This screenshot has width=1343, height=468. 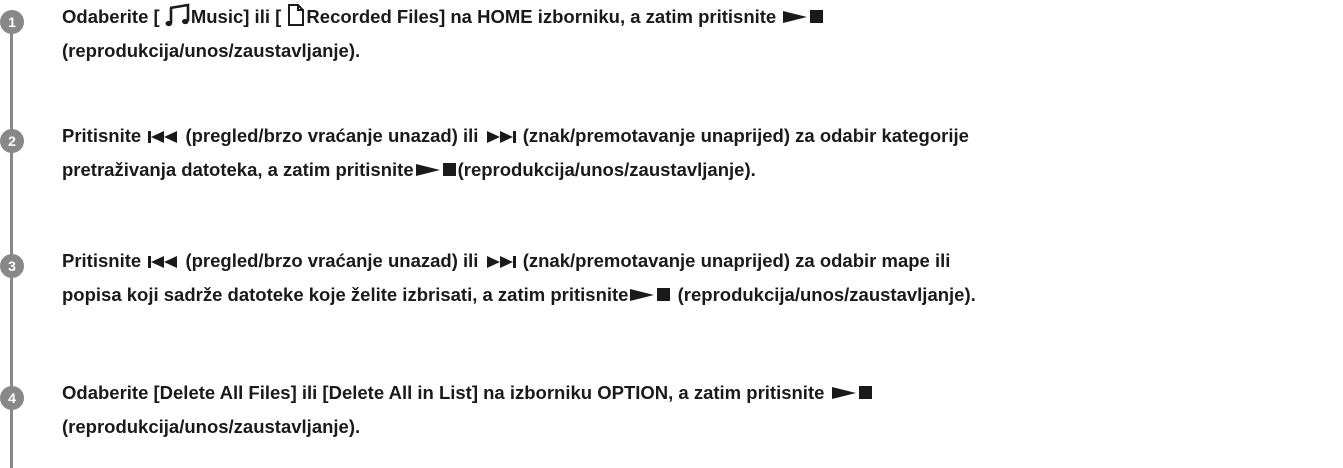 I want to click on music-note-icon, so click(x=178, y=15).